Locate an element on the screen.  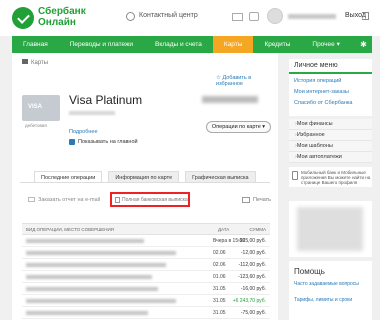
card-title: Visa Platinum is located at coordinates (106, 100).